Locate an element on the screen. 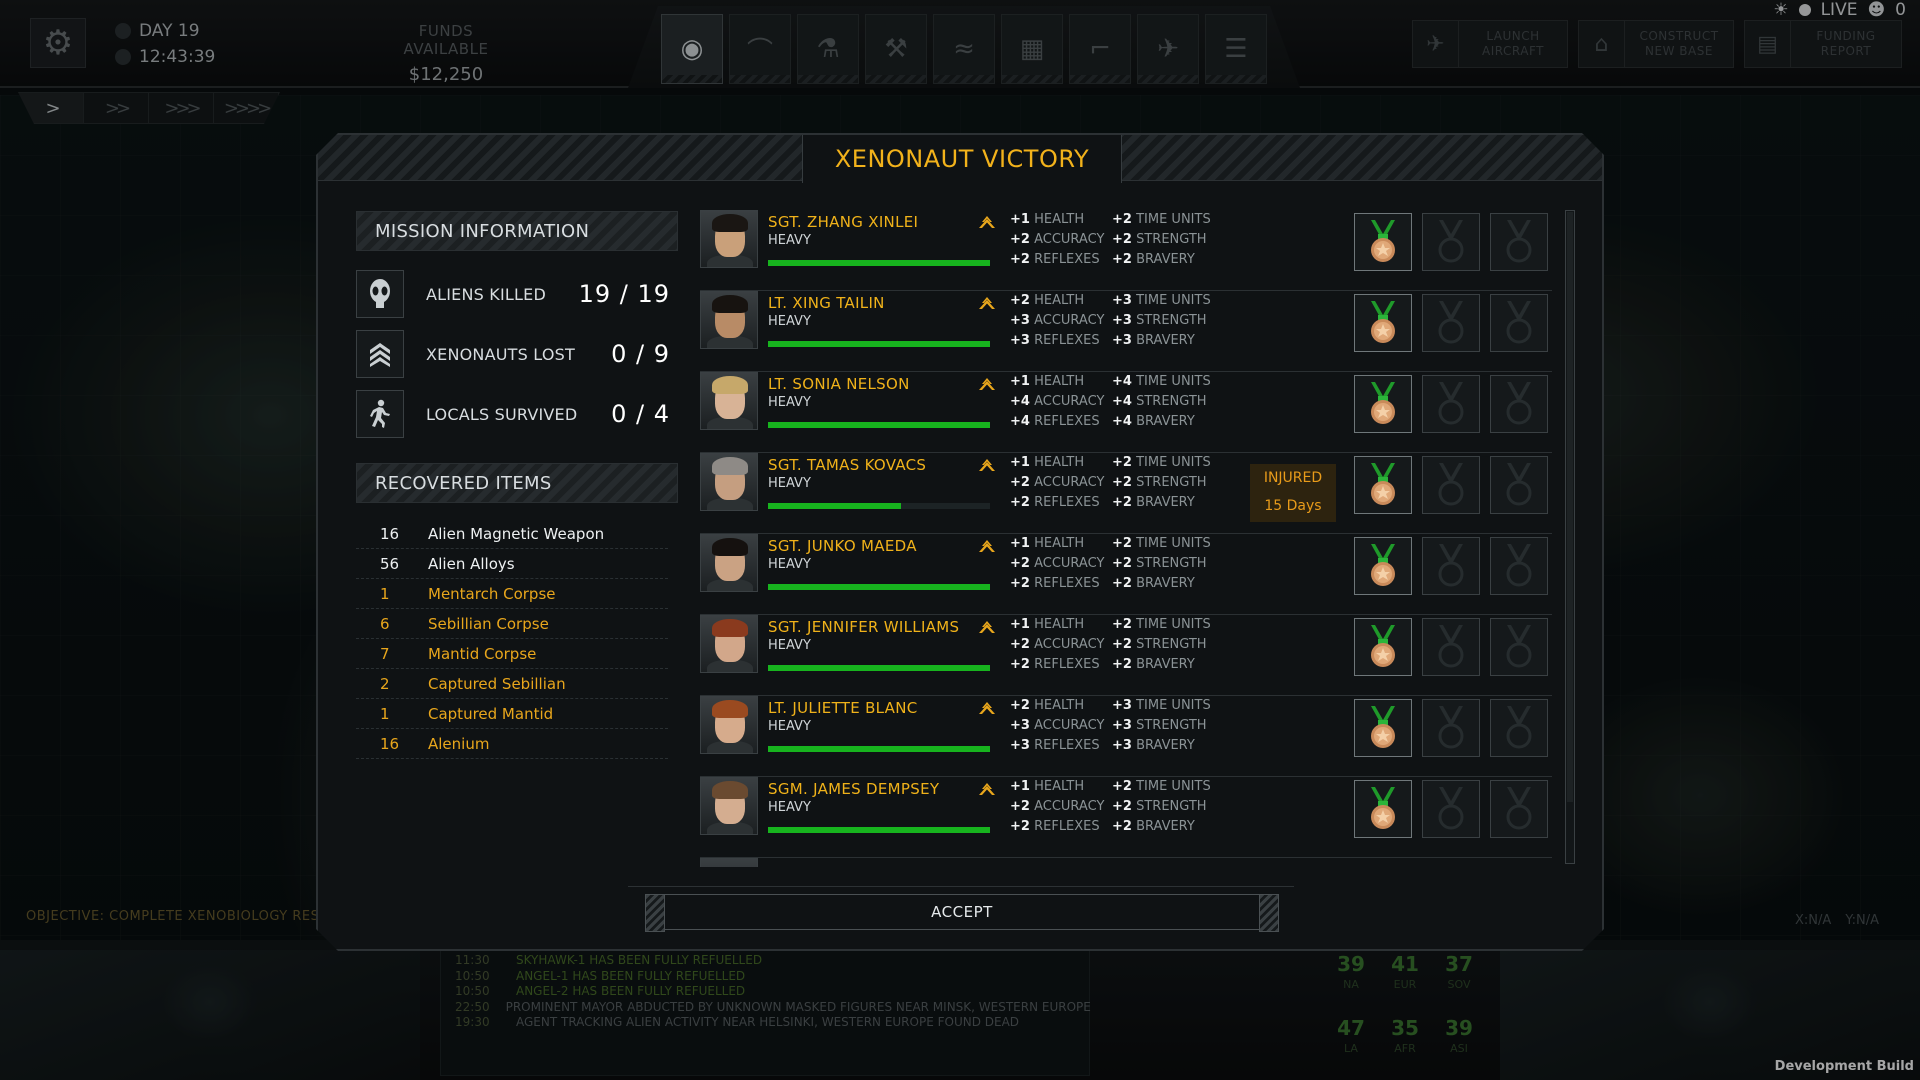  dialog-title: XENONAUT VICTORY is located at coordinates (962, 159).